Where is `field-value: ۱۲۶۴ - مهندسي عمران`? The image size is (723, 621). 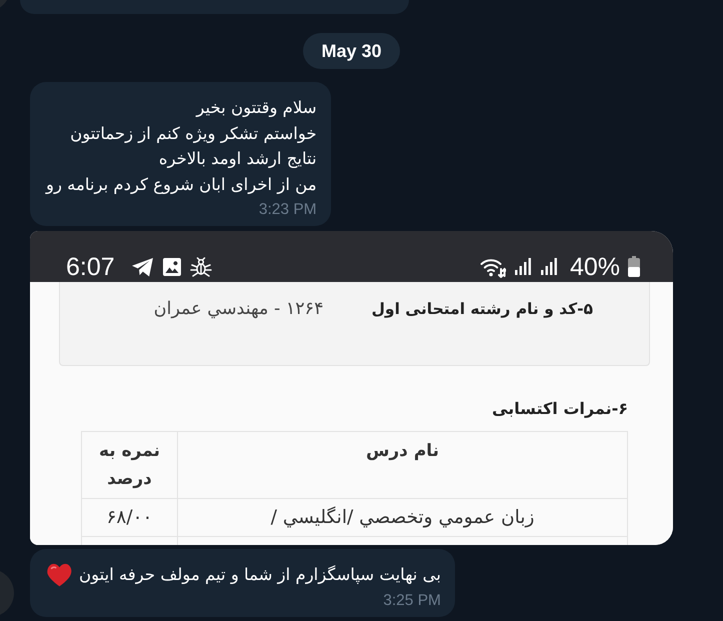 field-value: ۱۲۶۴ - مهندسي عمران is located at coordinates (239, 309).